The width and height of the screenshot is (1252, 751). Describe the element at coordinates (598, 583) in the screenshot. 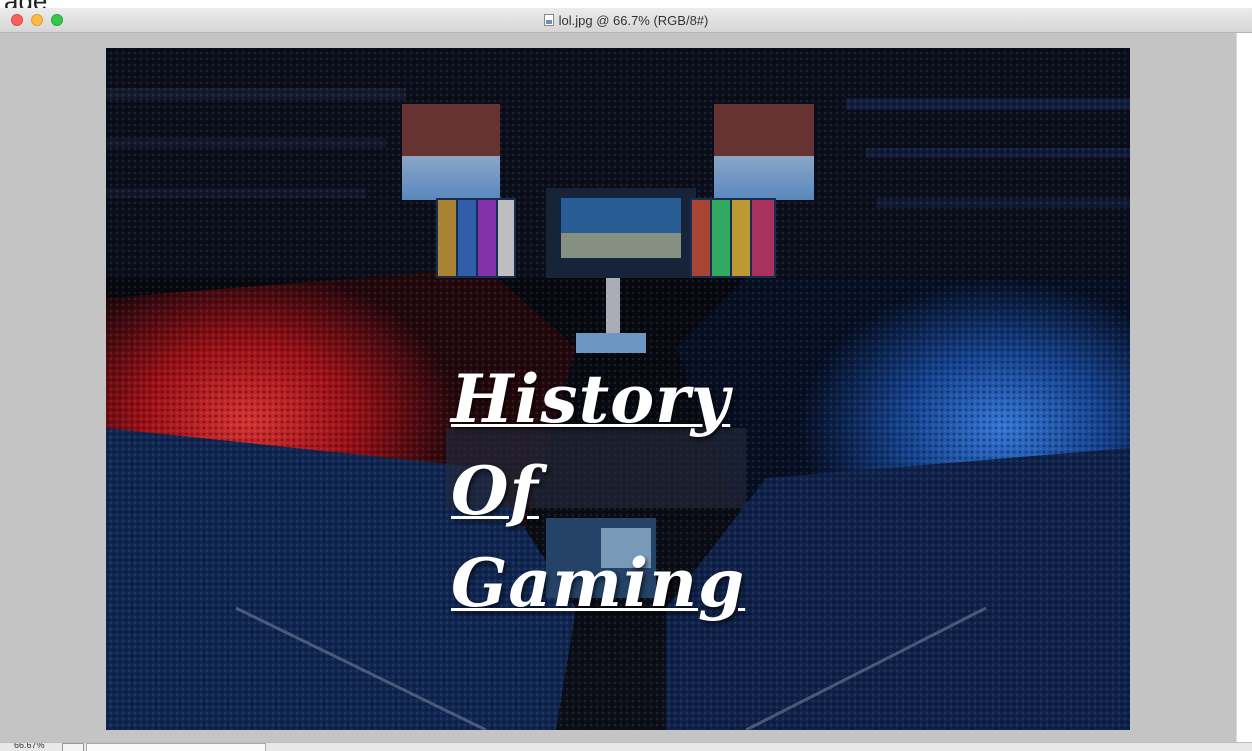

I see `overlay-title-line2: Gaming` at that location.